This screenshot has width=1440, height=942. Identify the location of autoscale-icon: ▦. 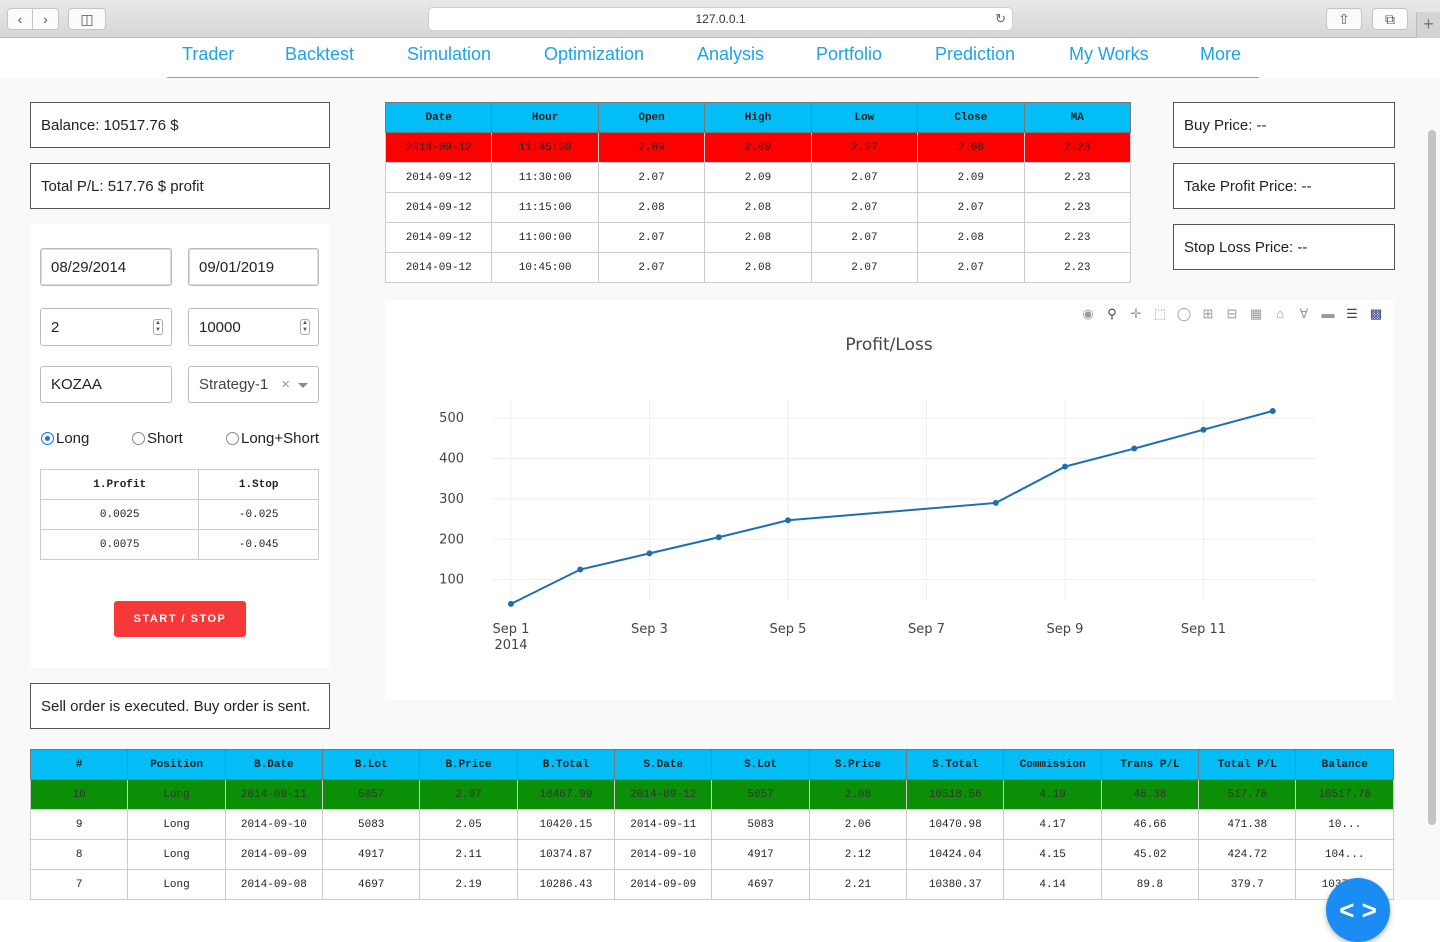
(1256, 314).